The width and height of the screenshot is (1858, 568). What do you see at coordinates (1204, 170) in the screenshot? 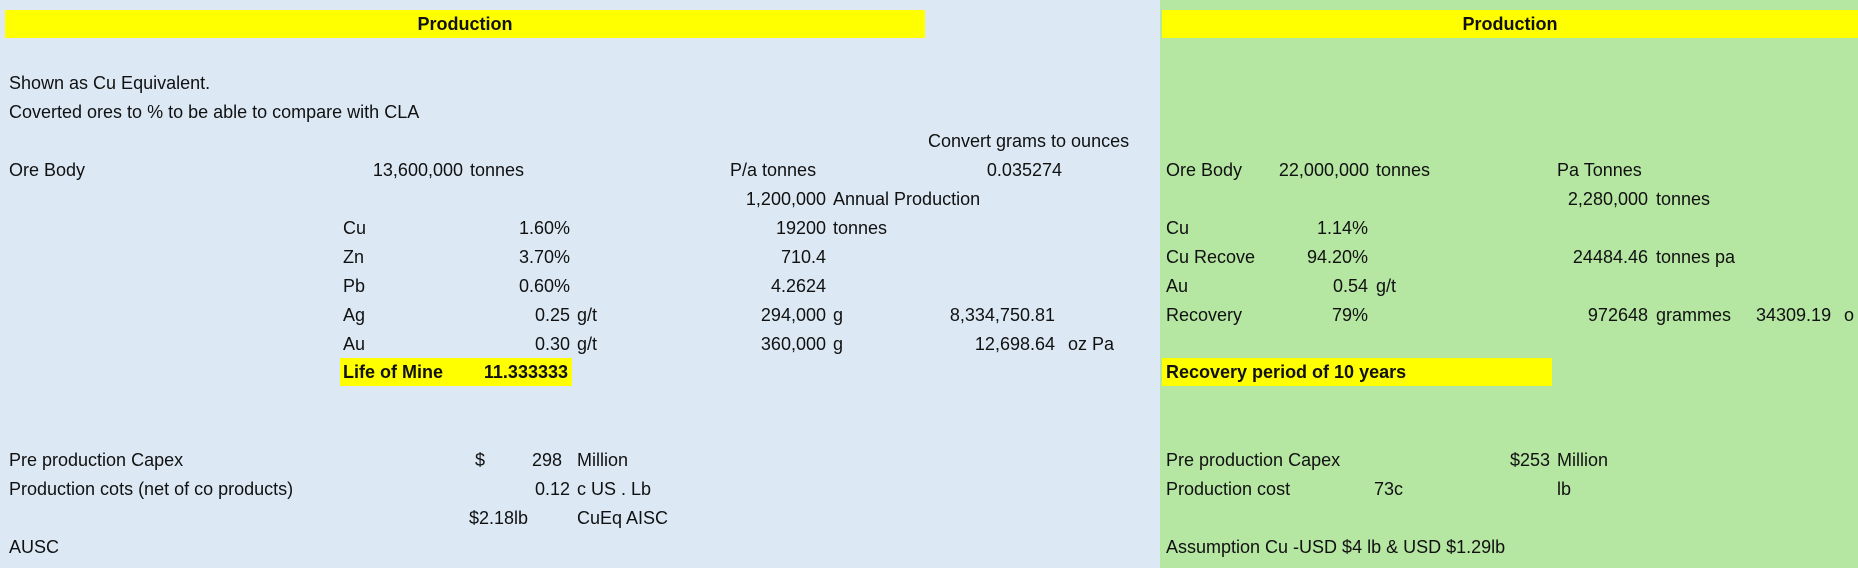
I see `r-ore-body-label: Ore Body` at bounding box center [1204, 170].